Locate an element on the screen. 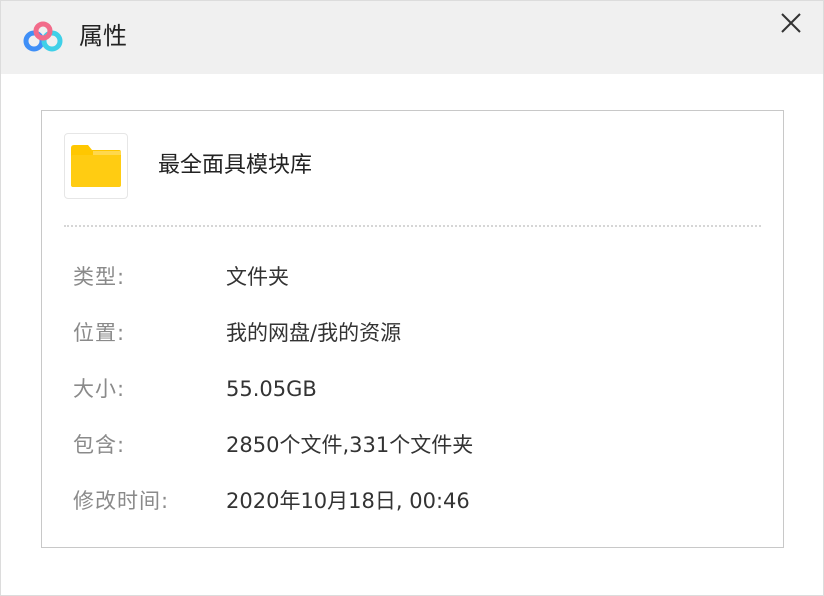  app-logo-icon is located at coordinates (43, 37).